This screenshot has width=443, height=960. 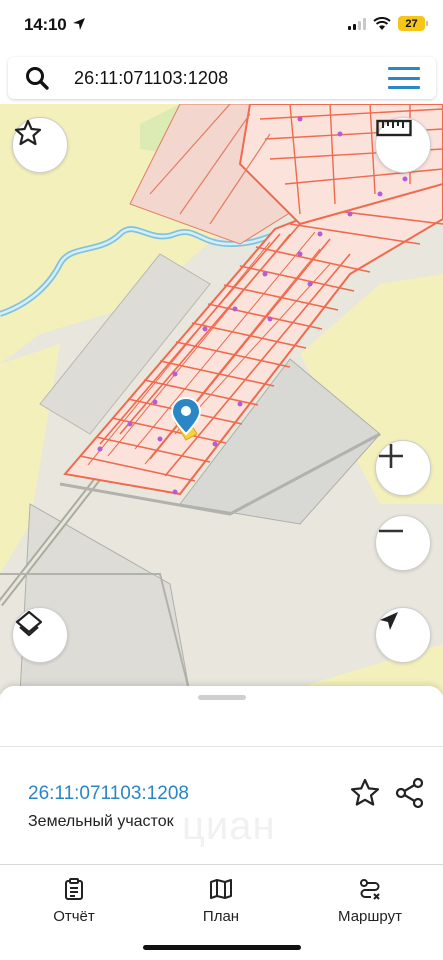 I want to click on battery-level: 27, so click(x=411, y=23).